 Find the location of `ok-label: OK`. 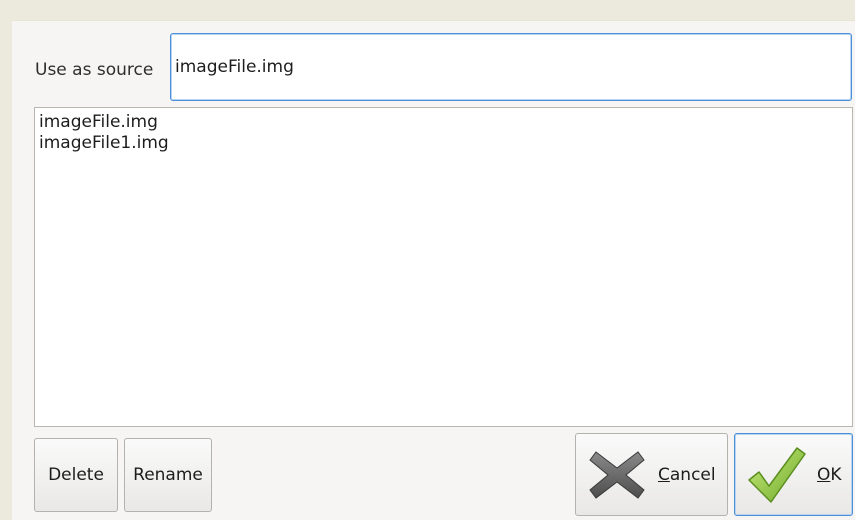

ok-label: OK is located at coordinates (829, 475).